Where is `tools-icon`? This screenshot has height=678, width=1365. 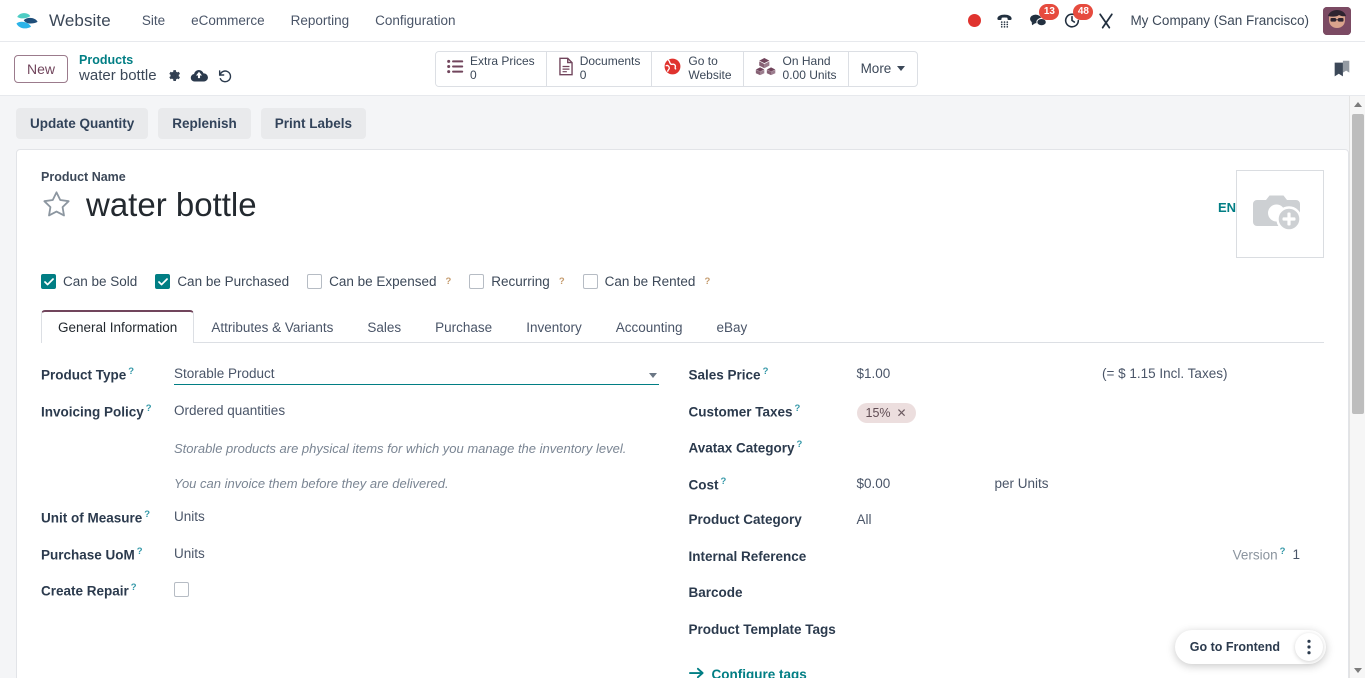 tools-icon is located at coordinates (1106, 21).